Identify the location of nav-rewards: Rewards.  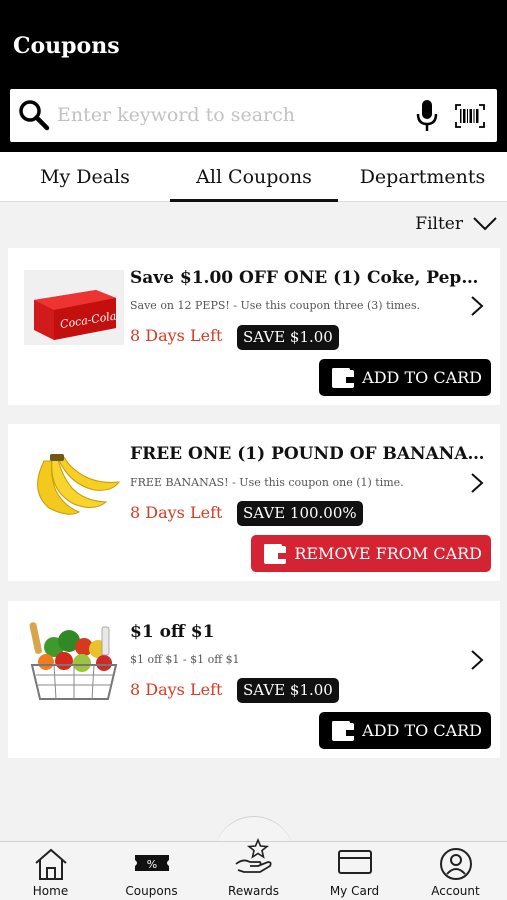
(253, 869).